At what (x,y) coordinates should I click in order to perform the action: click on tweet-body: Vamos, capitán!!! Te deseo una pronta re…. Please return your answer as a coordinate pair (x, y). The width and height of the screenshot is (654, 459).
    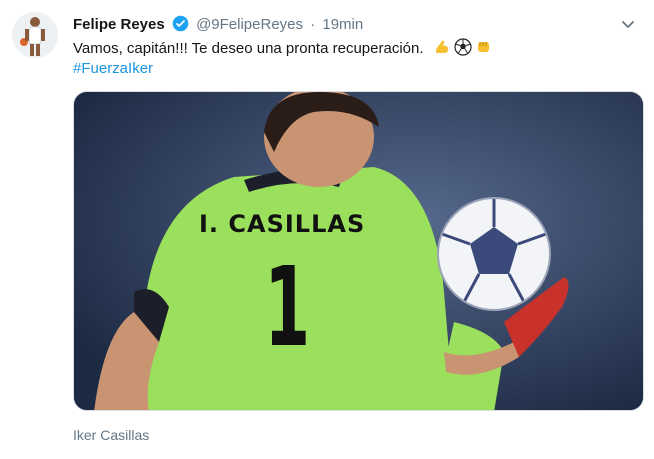
    Looking at the image, I should click on (248, 48).